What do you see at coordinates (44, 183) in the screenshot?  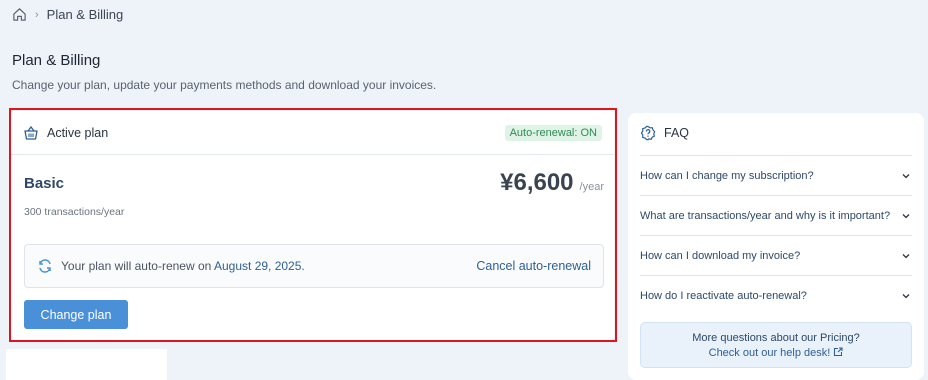 I see `plan-name: Basic` at bounding box center [44, 183].